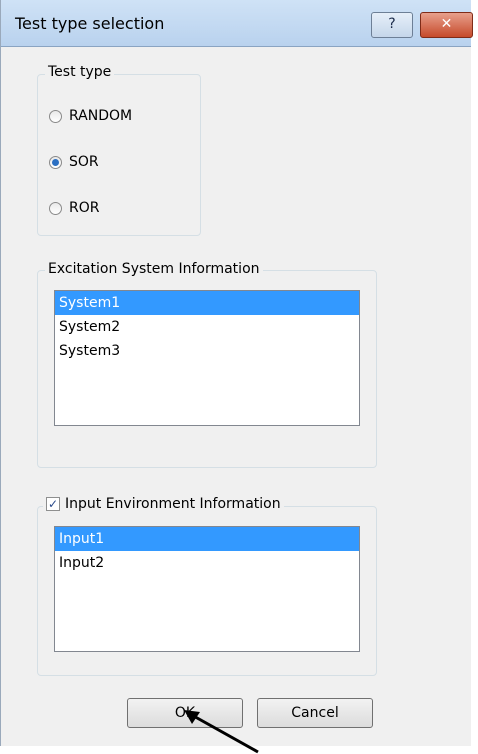 The image size is (478, 754). What do you see at coordinates (207, 303) in the screenshot?
I see `list-item-system1: System1` at bounding box center [207, 303].